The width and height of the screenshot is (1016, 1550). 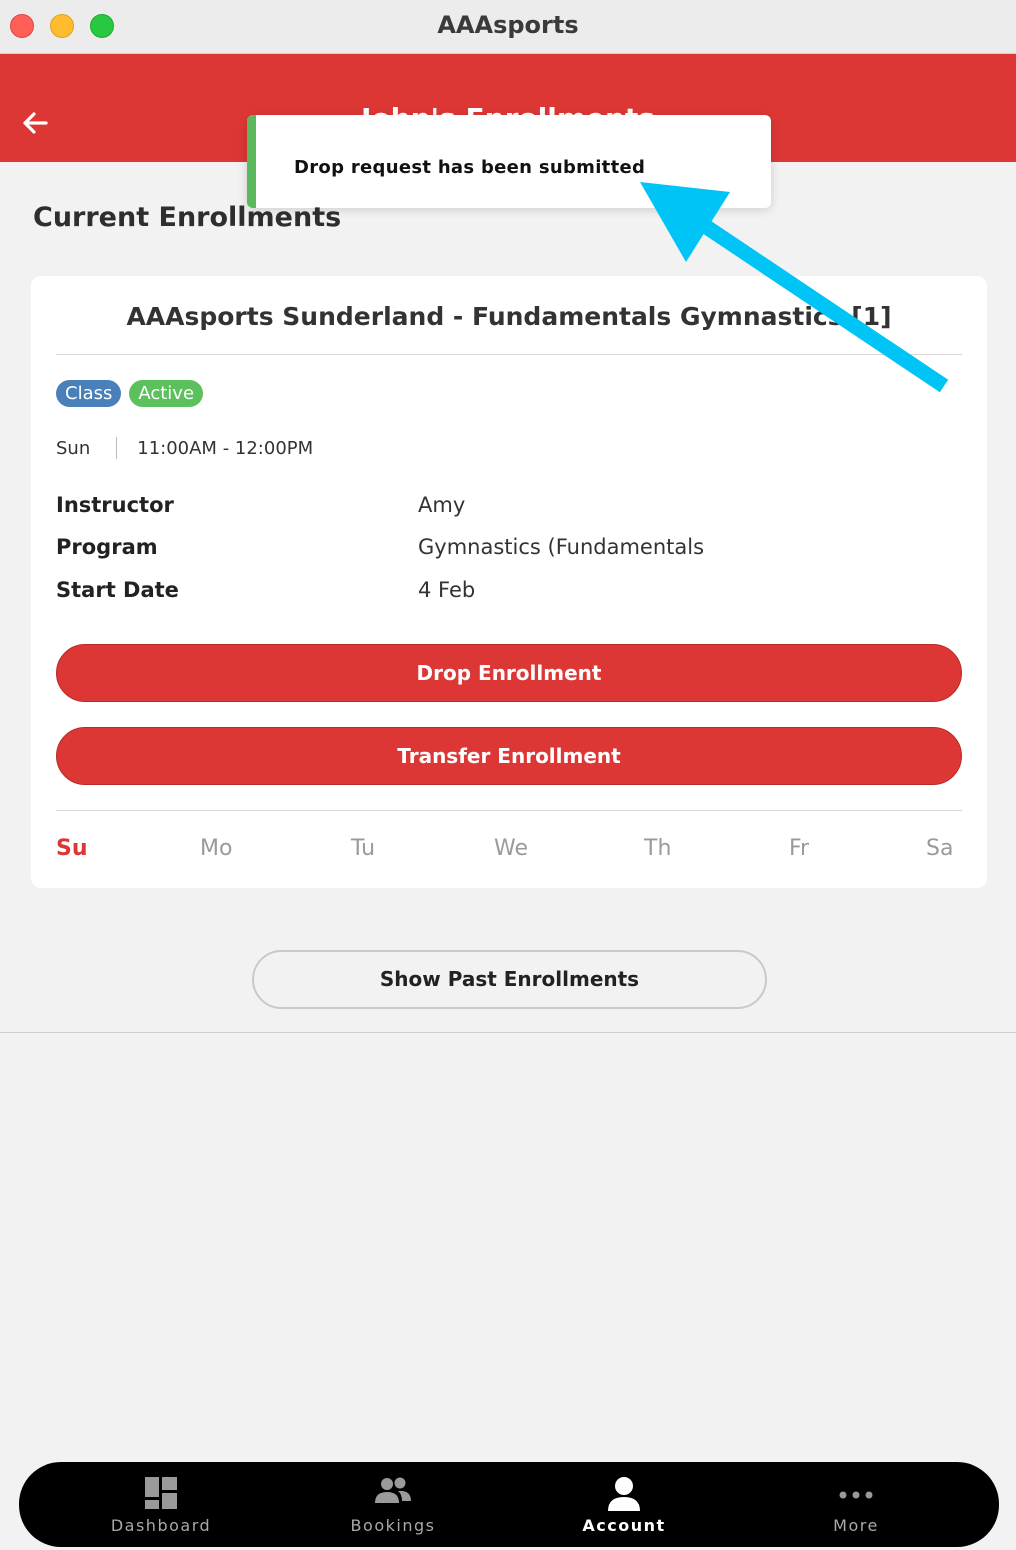 I want to click on schedule: Sun 11:00AM - 12:00PM, so click(x=184, y=448).